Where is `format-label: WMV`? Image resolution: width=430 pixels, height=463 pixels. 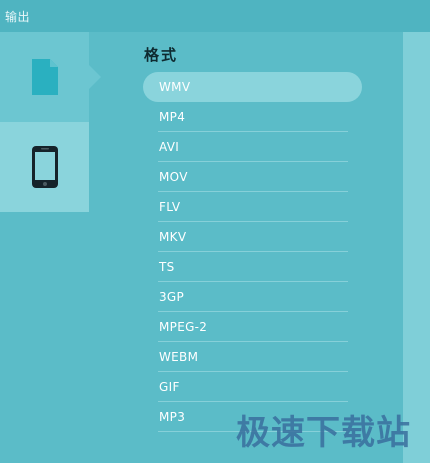
format-label: WMV is located at coordinates (175, 87).